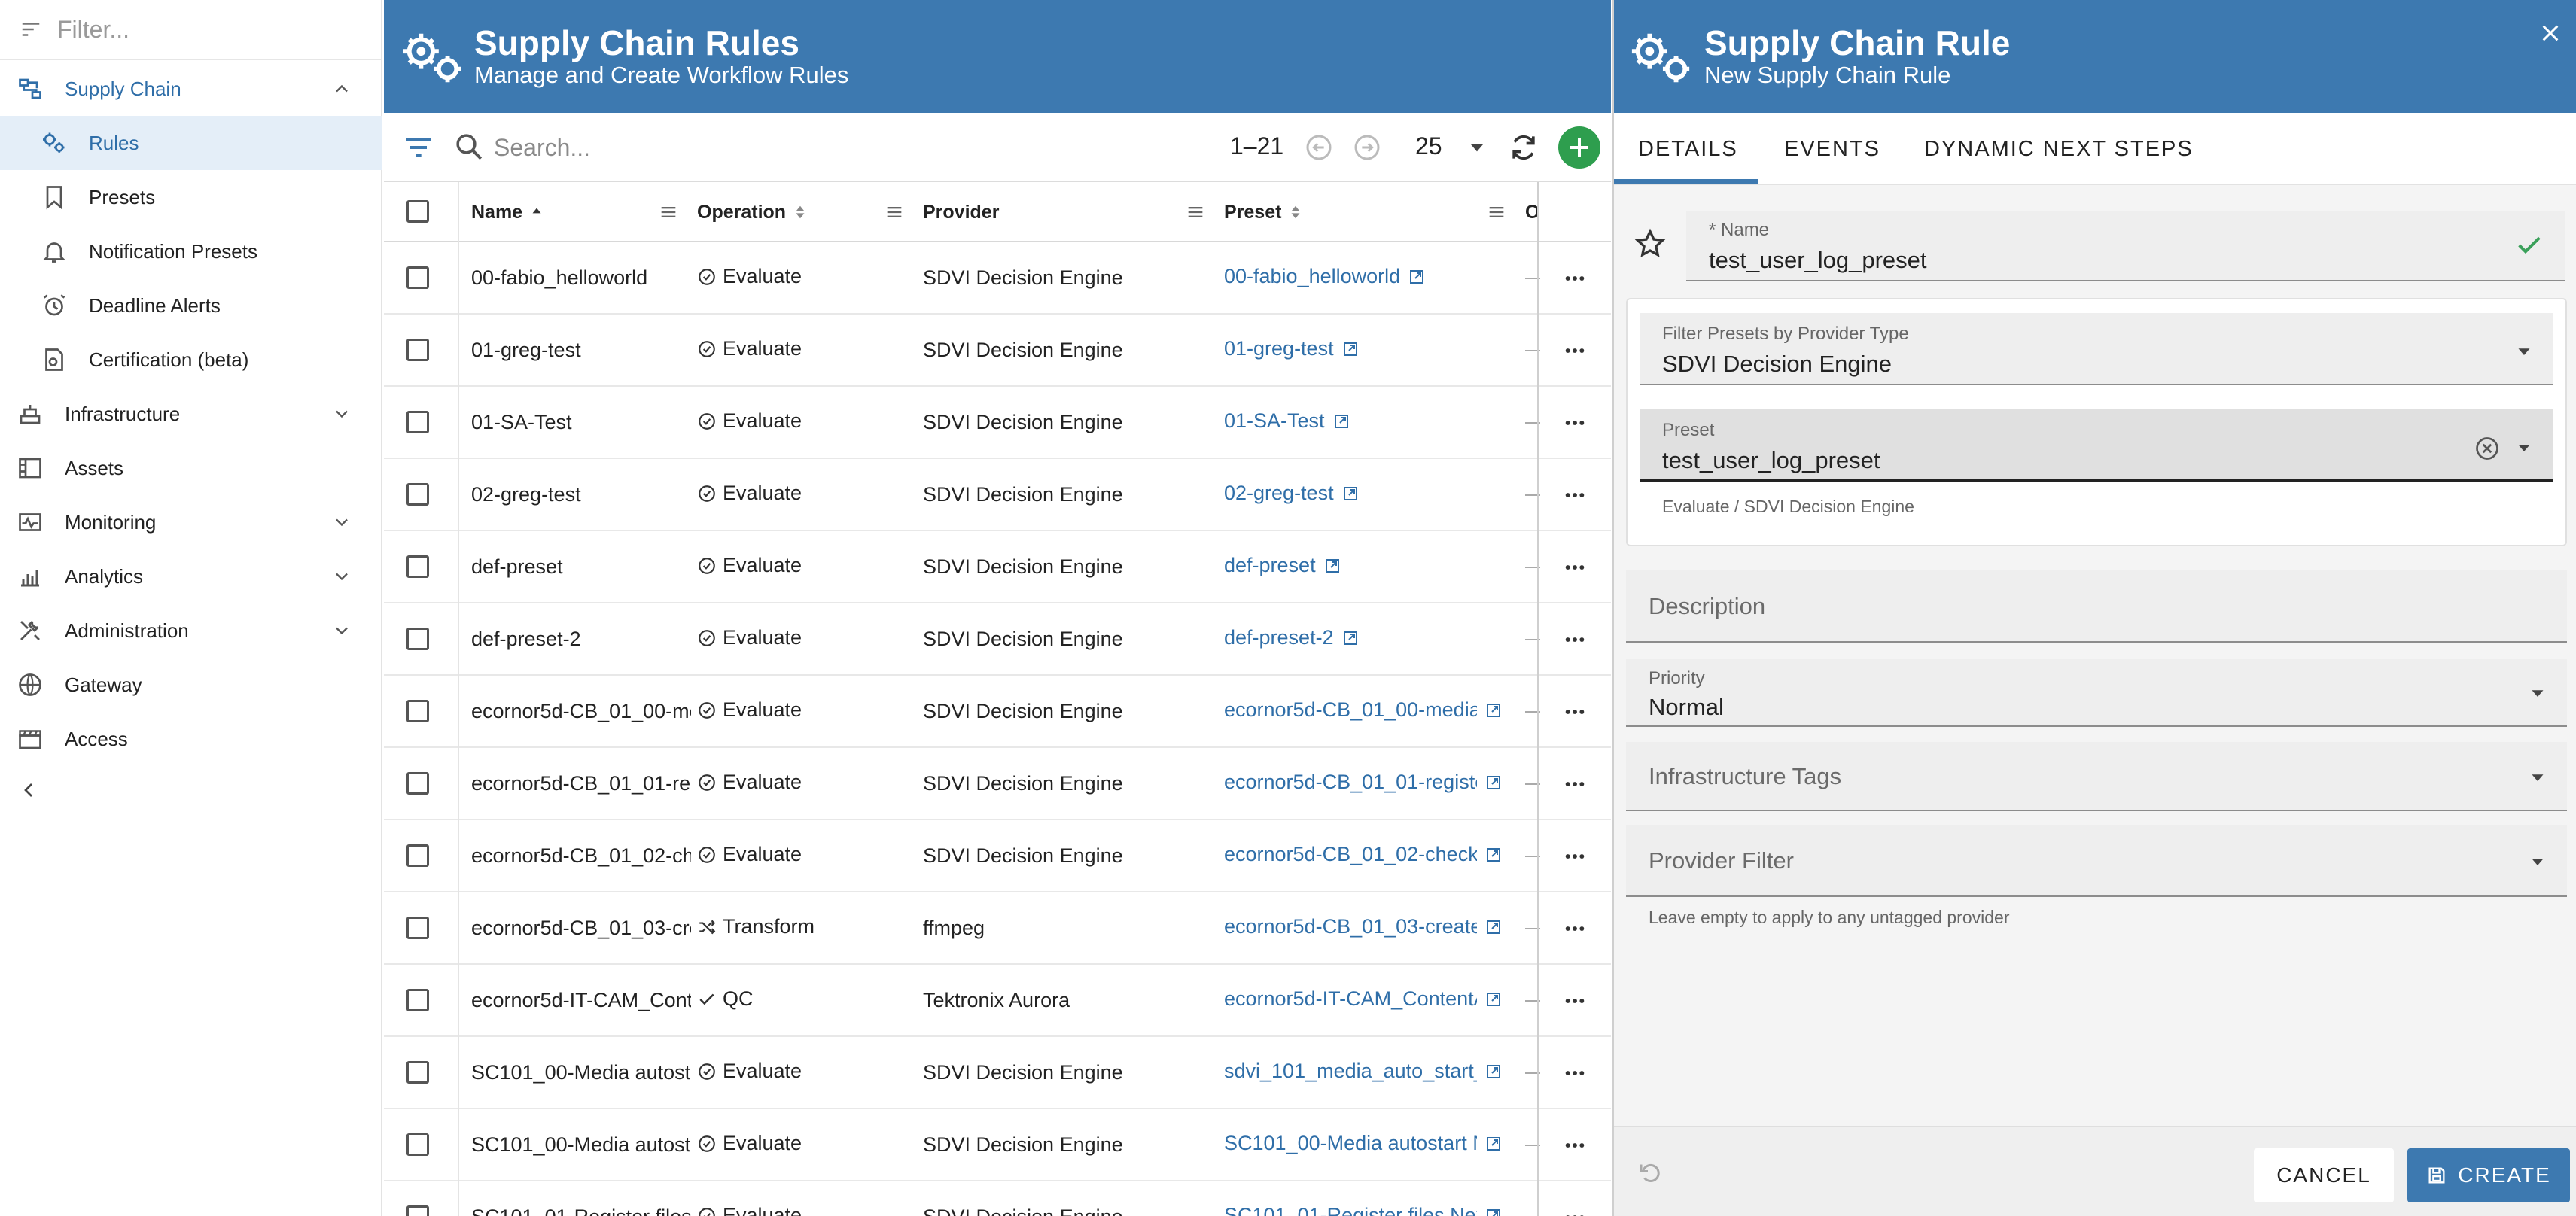  What do you see at coordinates (191, 468) in the screenshot?
I see `sidebar-item-assets: Assets` at bounding box center [191, 468].